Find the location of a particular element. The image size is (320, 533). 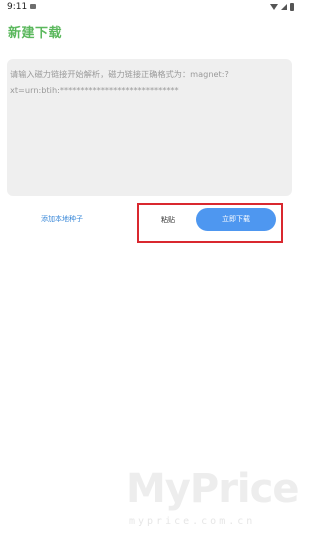

wifi-icon is located at coordinates (274, 7).